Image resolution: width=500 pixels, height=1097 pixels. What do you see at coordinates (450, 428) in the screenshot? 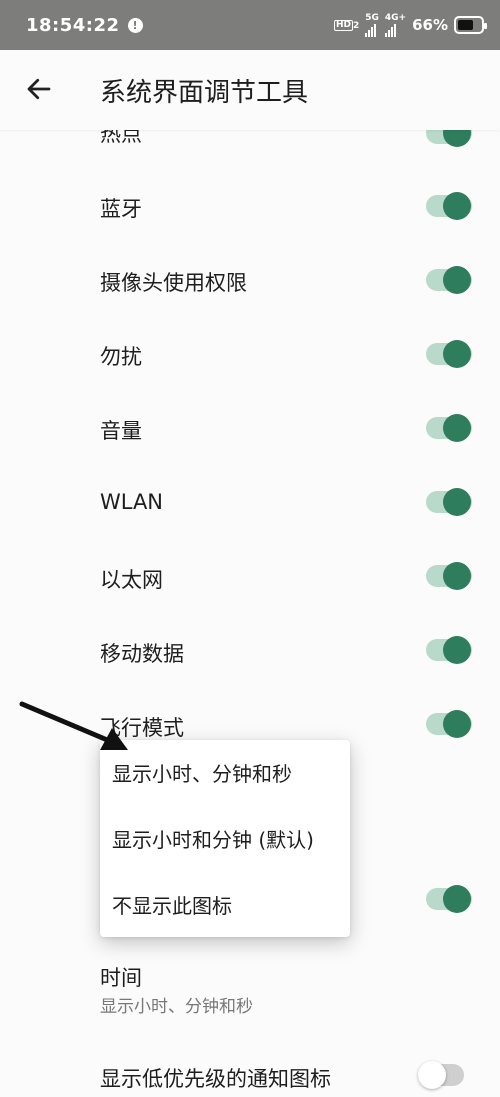
I see `toggle-volume` at bounding box center [450, 428].